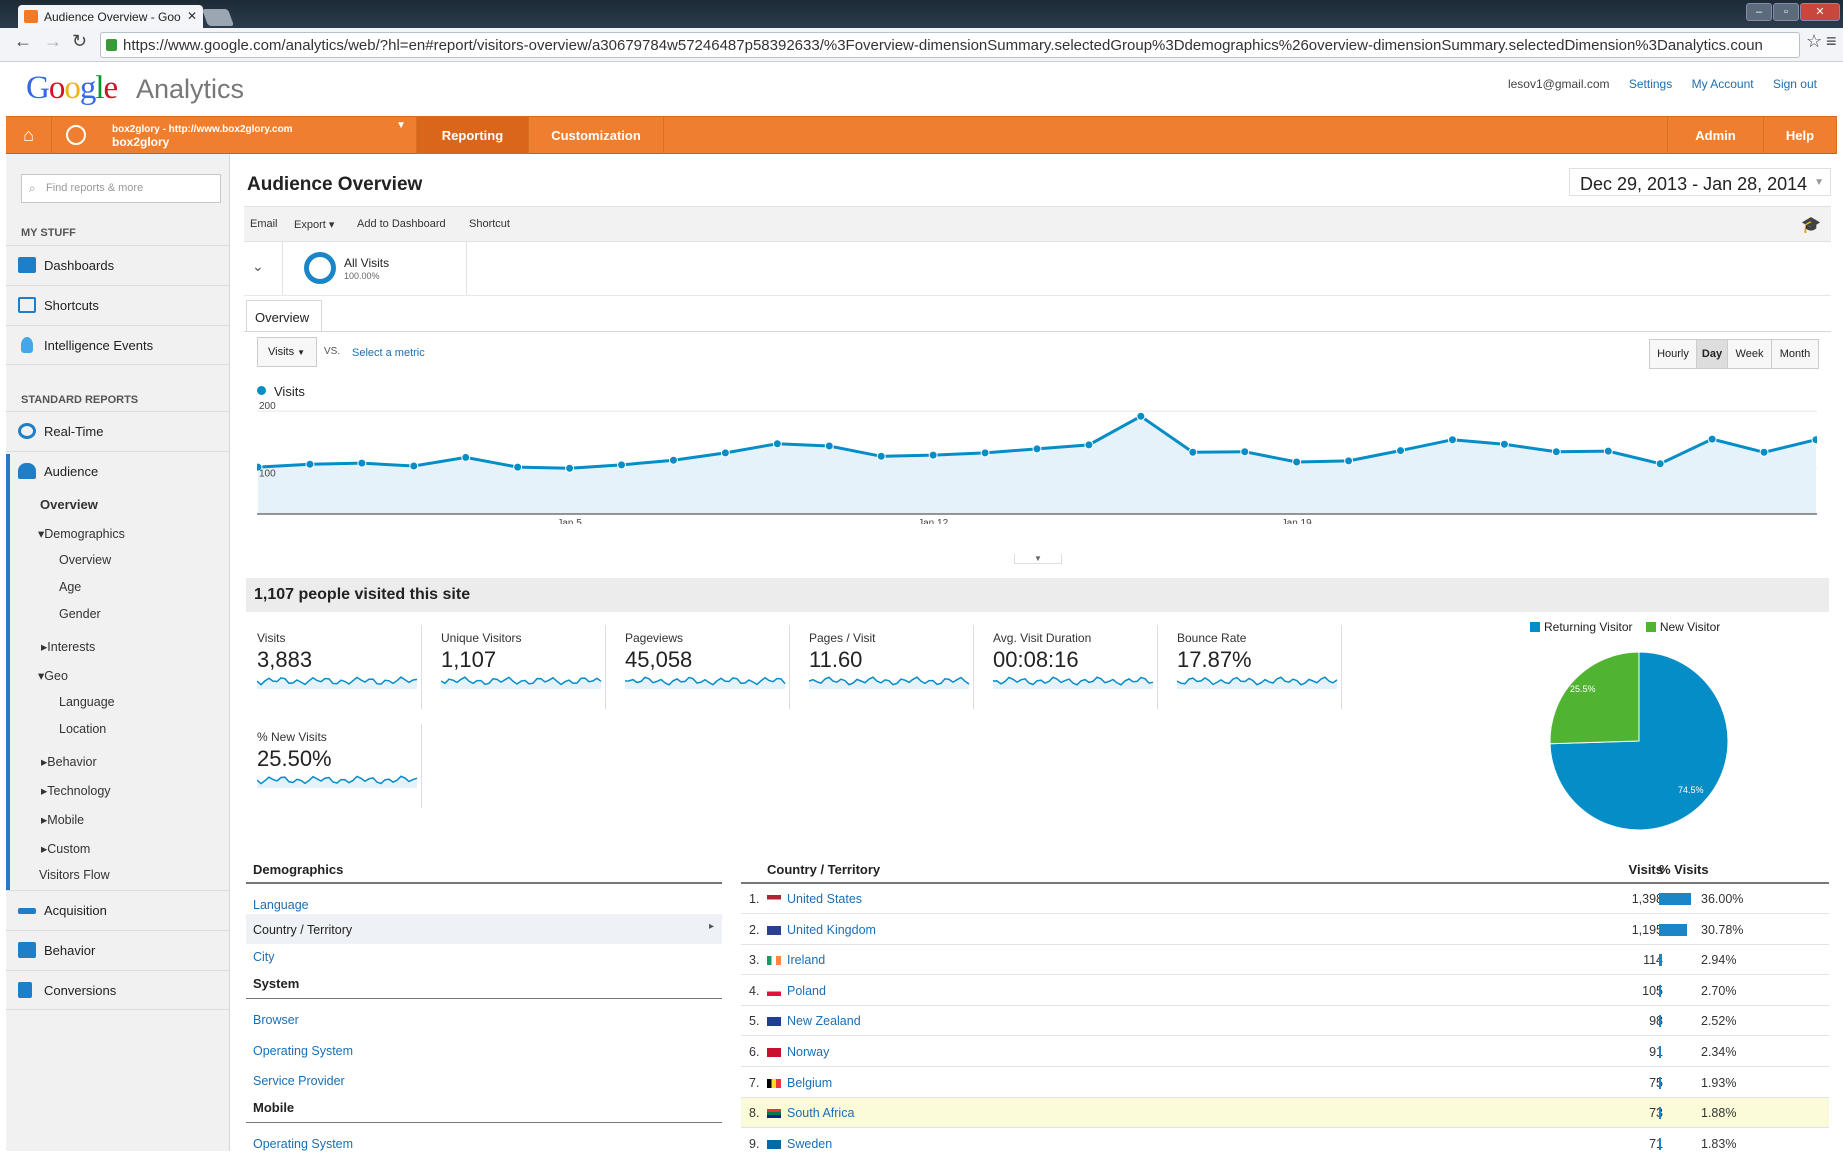 The image size is (1843, 1159). What do you see at coordinates (1831, 41) in the screenshot?
I see `menu-icon: ≡` at bounding box center [1831, 41].